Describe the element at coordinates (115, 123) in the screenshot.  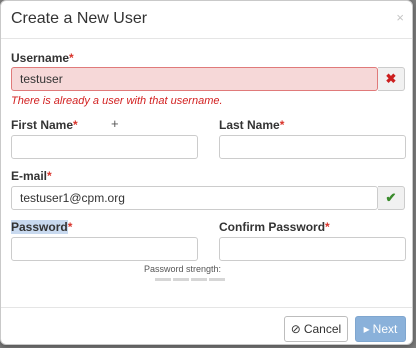
I see `crosshair-cursor-icon: +` at that location.